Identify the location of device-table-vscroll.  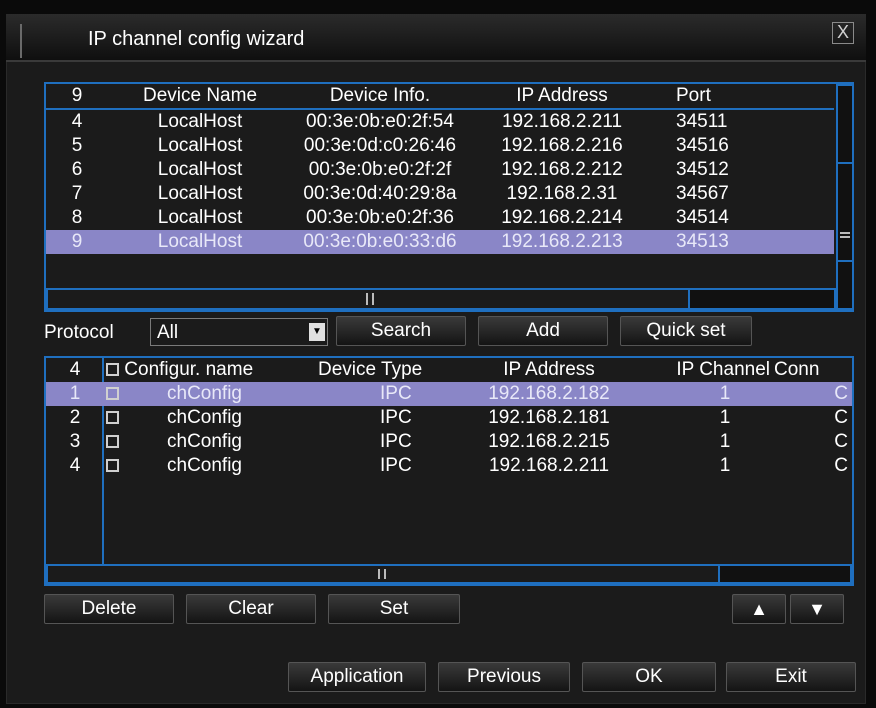
(845, 197).